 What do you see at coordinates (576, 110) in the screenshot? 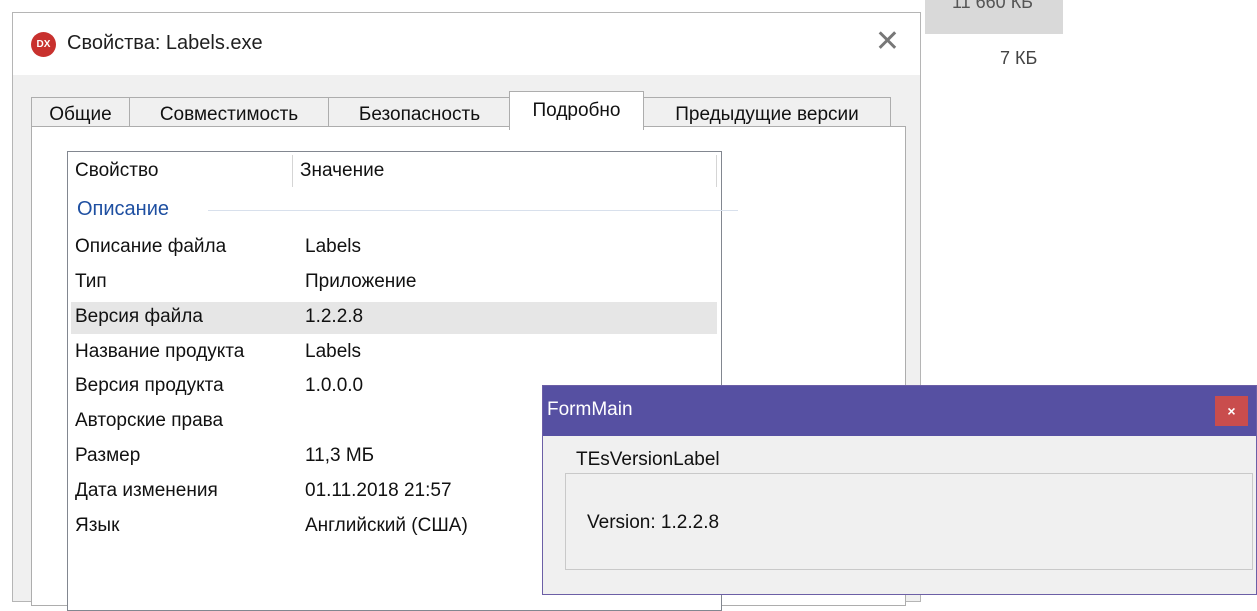
I see `tab-details: Подробно` at bounding box center [576, 110].